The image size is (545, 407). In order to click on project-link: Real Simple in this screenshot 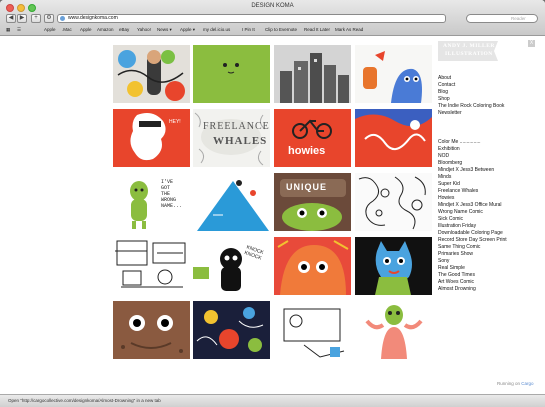, I will do `click(472, 268)`.